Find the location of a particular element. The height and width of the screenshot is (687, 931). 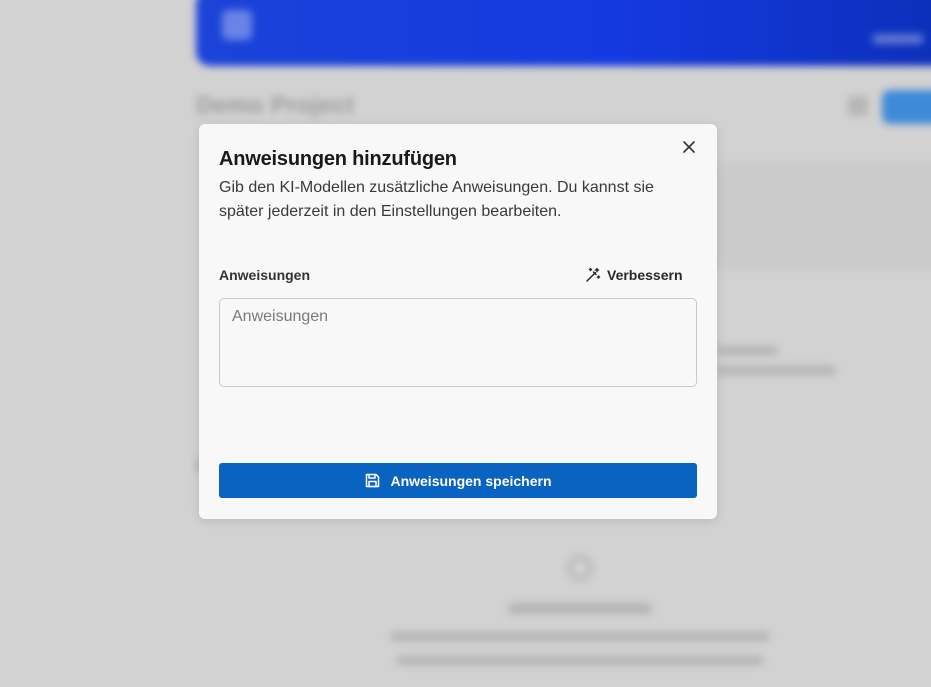

instructions-input is located at coordinates (458, 342).